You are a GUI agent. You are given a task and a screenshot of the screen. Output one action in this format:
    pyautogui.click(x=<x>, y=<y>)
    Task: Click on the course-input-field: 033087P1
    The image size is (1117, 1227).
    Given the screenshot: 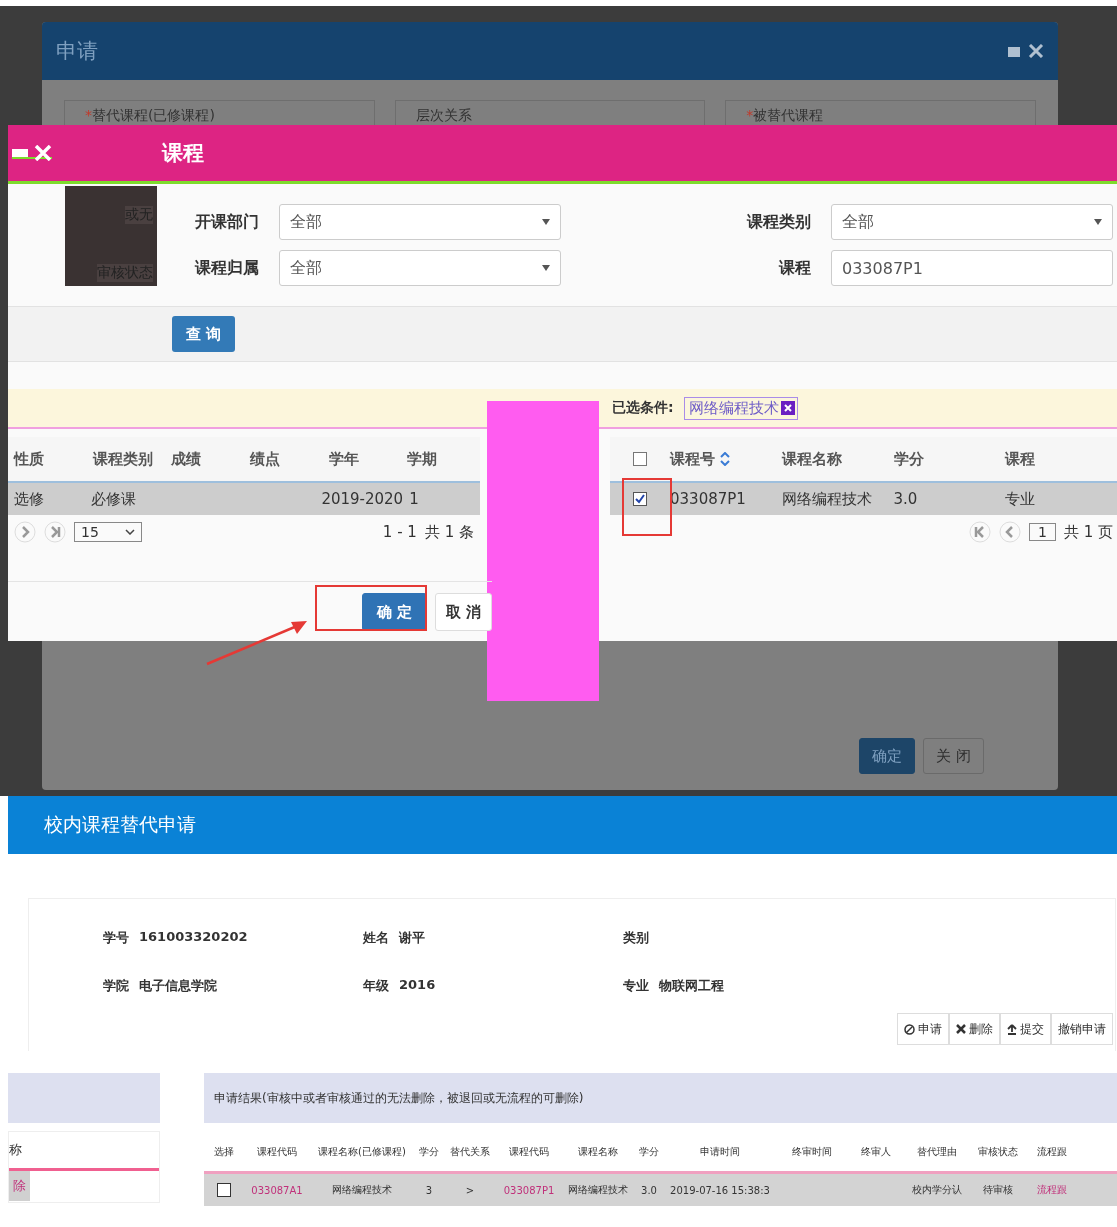 What is the action you would take?
    pyautogui.click(x=972, y=268)
    